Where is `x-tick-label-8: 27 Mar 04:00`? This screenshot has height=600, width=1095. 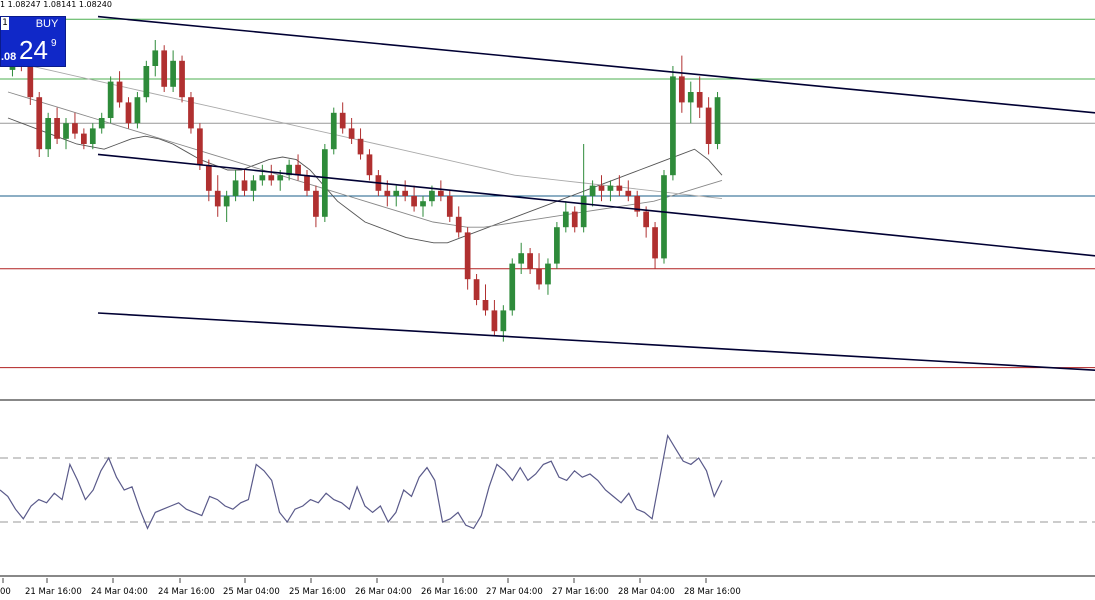
x-tick-label-8: 27 Mar 04:00 is located at coordinates (514, 592).